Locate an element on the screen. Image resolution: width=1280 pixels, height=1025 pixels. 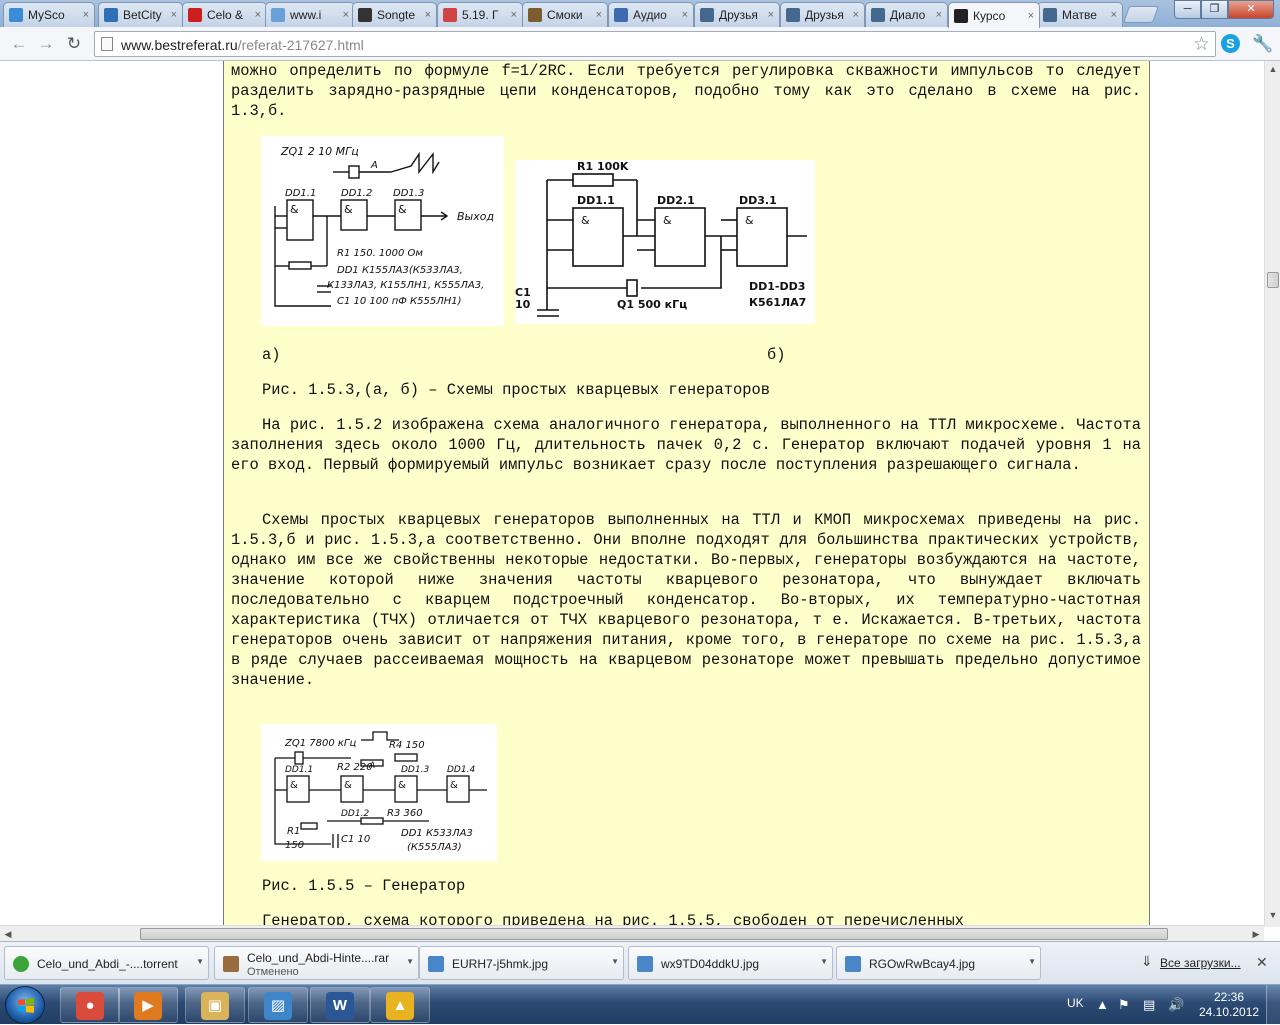
network-icon: ▤ is located at coordinates (1149, 1005).